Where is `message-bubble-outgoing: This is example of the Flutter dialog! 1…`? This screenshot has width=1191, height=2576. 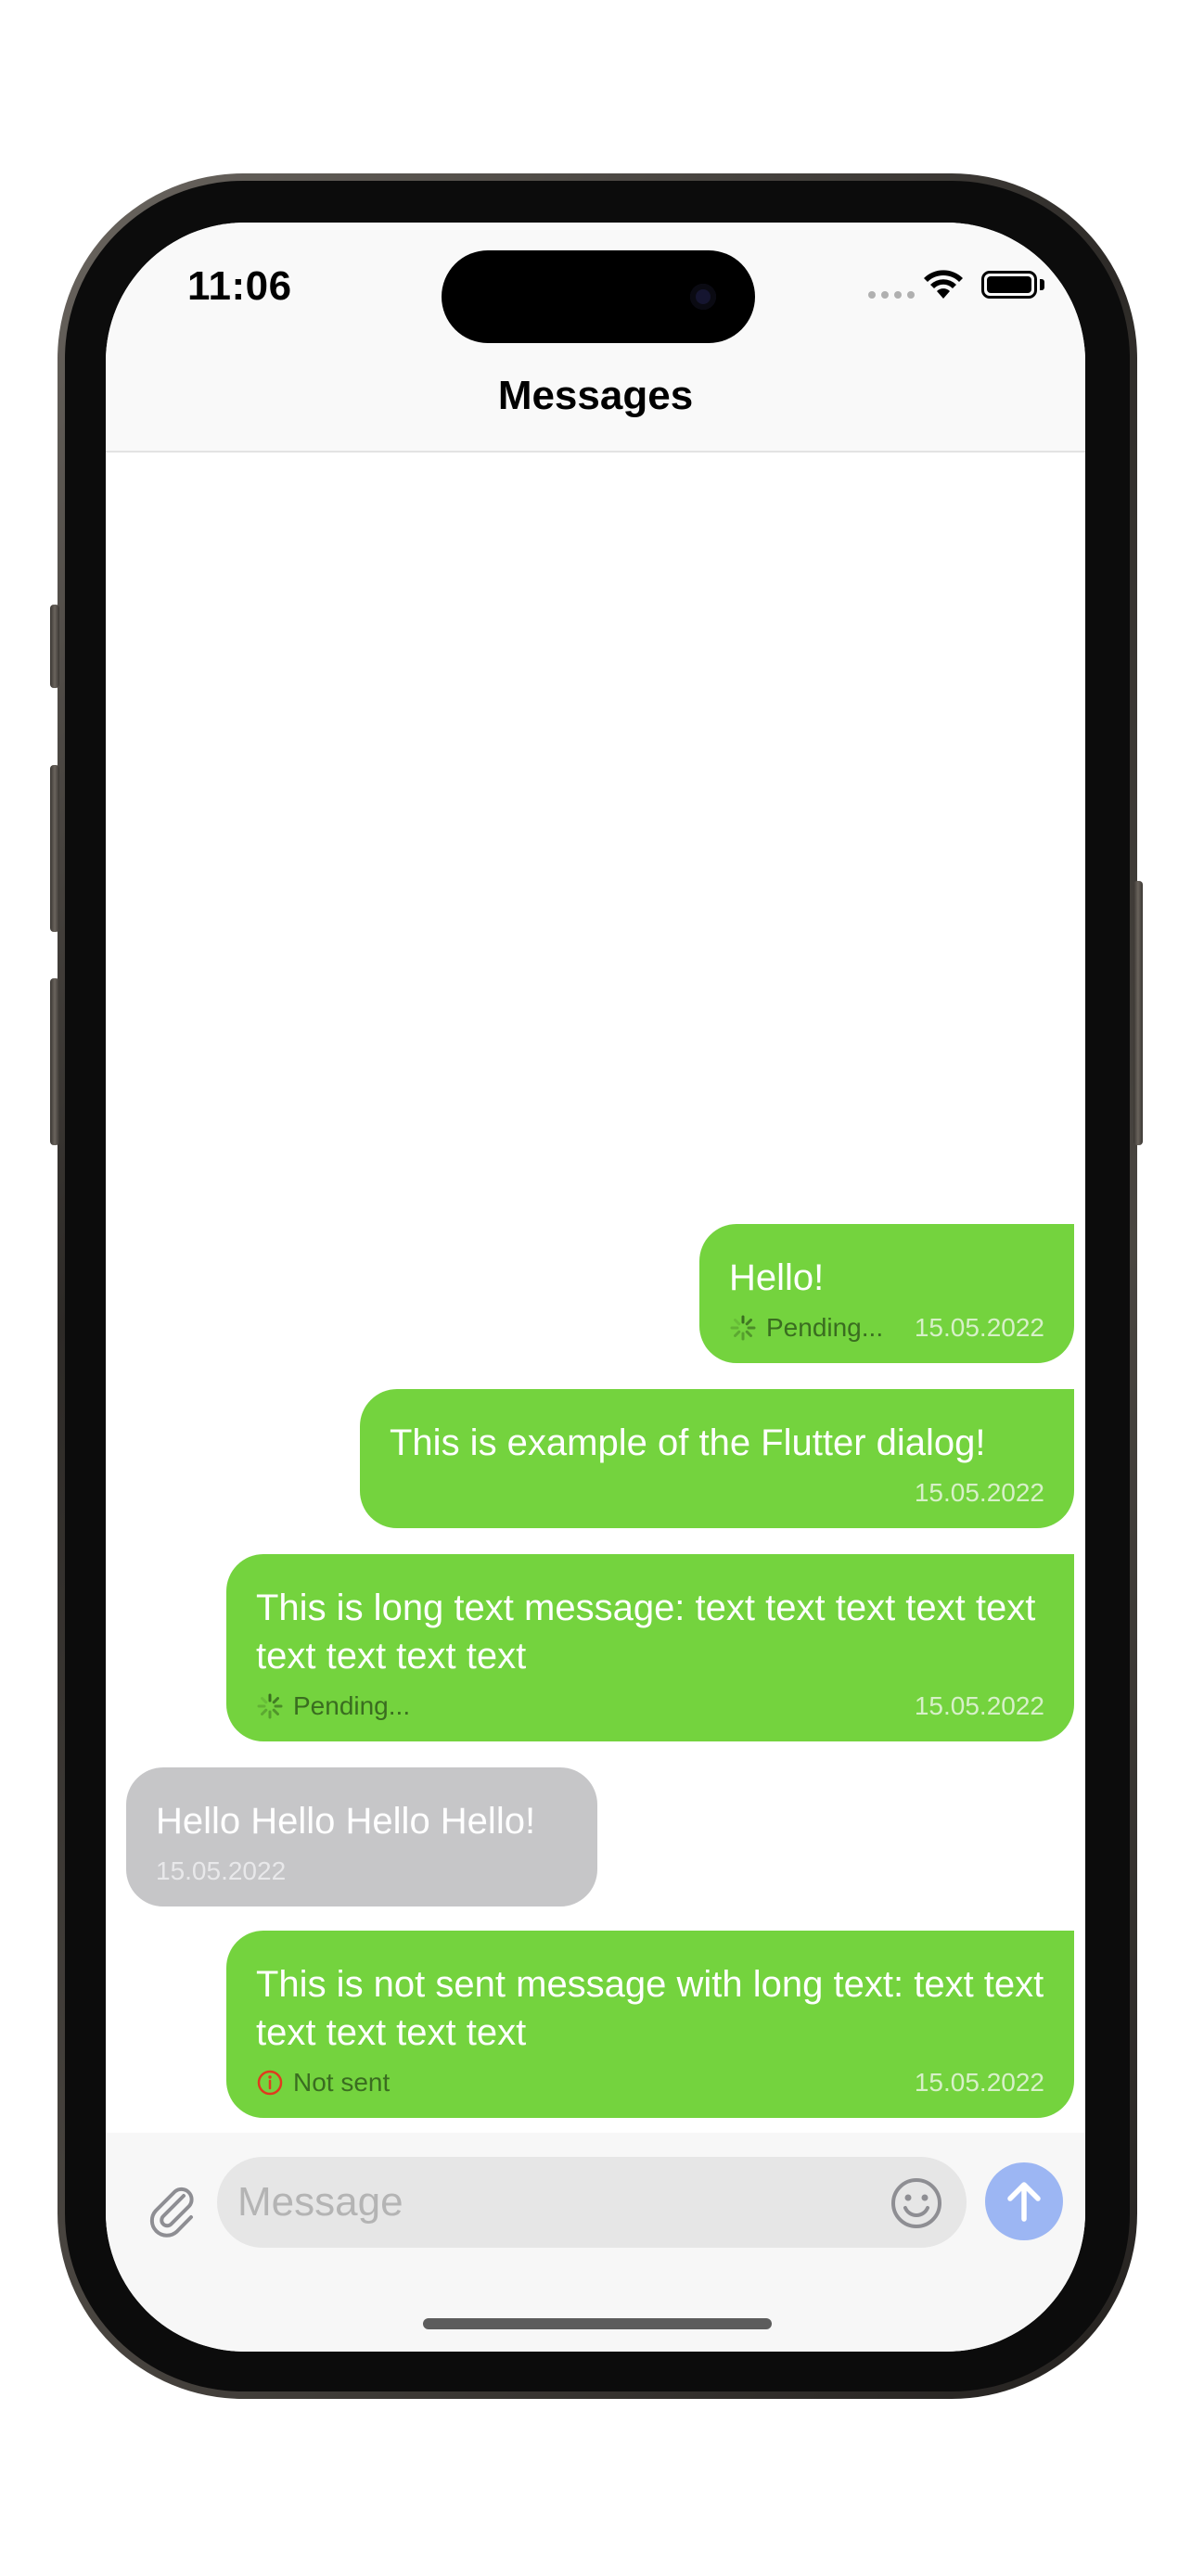
message-bubble-outgoing: This is example of the Flutter dialog! 1… is located at coordinates (717, 1458).